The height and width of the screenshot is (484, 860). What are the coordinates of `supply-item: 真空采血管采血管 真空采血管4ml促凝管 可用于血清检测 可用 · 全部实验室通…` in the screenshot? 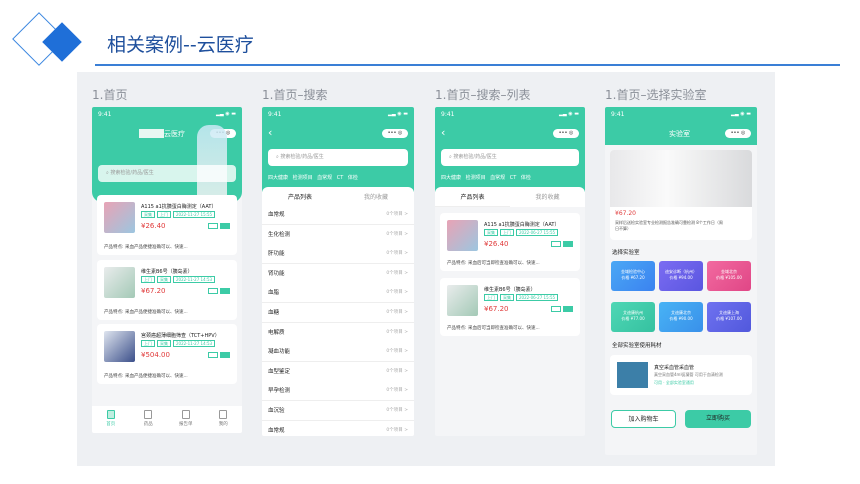 It's located at (681, 375).